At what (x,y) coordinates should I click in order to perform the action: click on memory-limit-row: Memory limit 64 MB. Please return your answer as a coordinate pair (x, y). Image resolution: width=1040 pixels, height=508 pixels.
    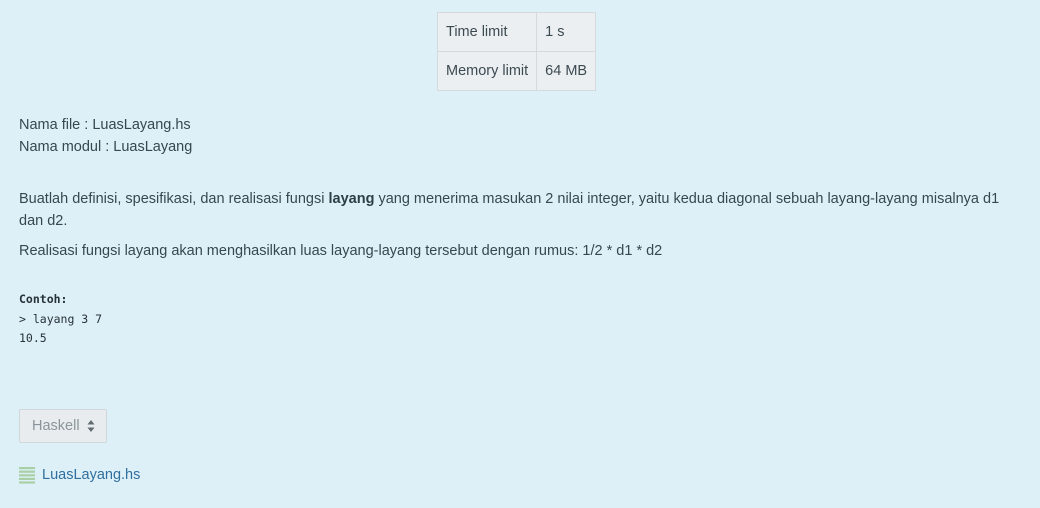
    Looking at the image, I should click on (516, 71).